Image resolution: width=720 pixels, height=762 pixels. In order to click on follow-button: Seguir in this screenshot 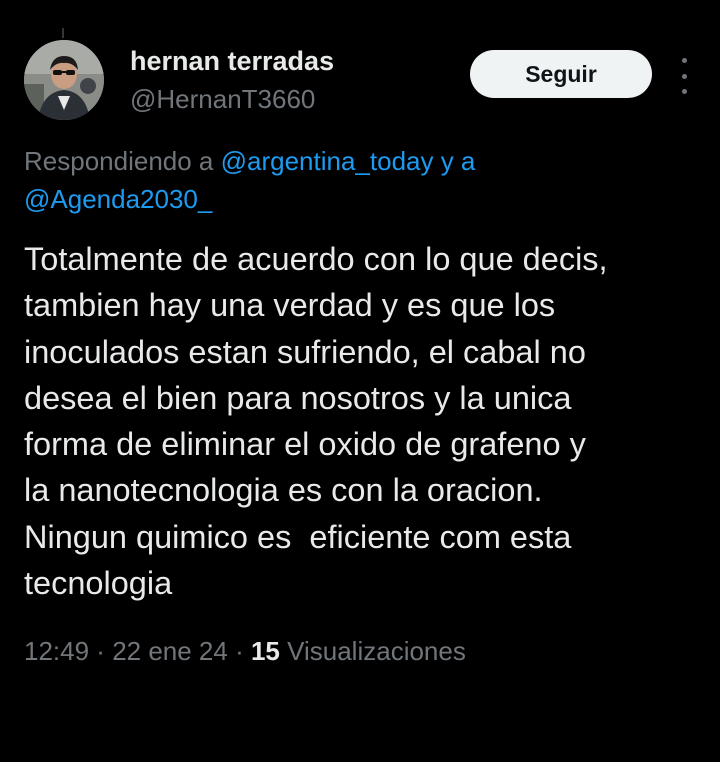, I will do `click(561, 74)`.